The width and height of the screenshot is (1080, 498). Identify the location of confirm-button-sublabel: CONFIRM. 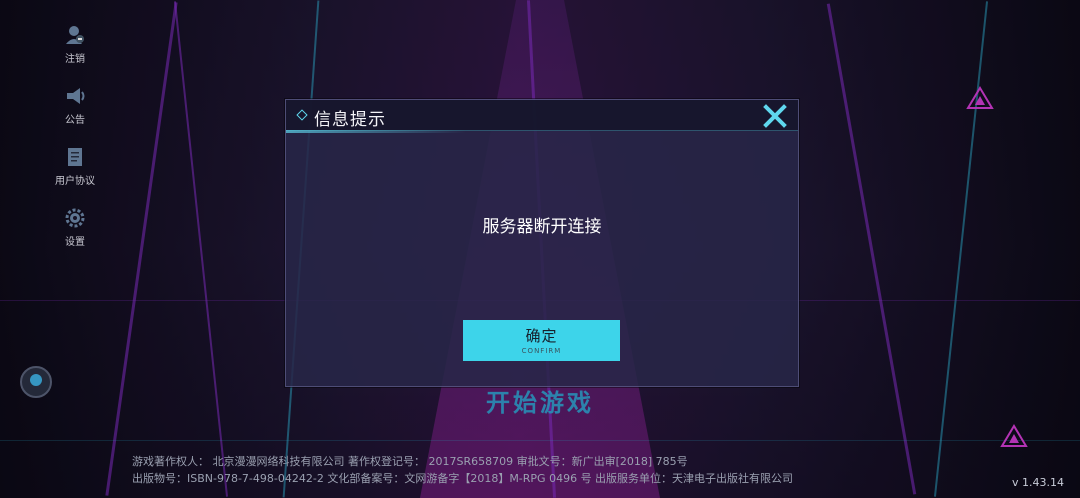
(541, 351).